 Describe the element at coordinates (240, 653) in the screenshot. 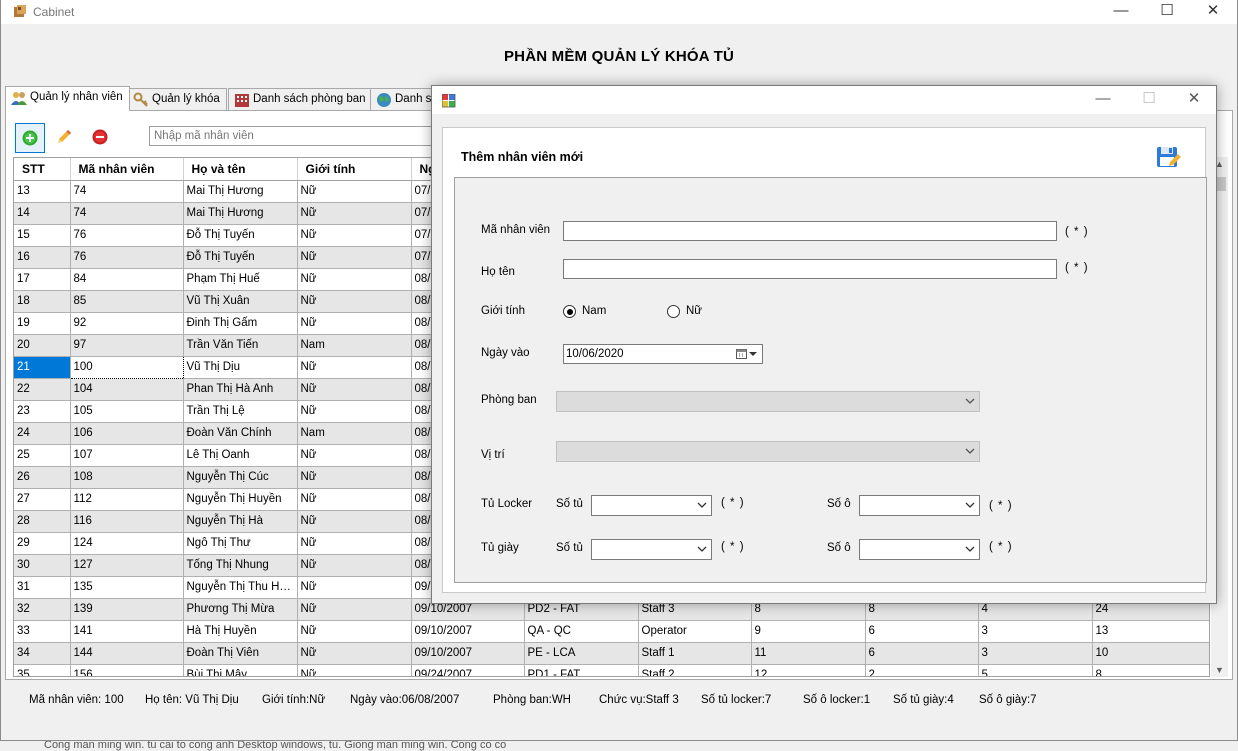

I see `table-cell: Đoàn Thị Viên` at that location.